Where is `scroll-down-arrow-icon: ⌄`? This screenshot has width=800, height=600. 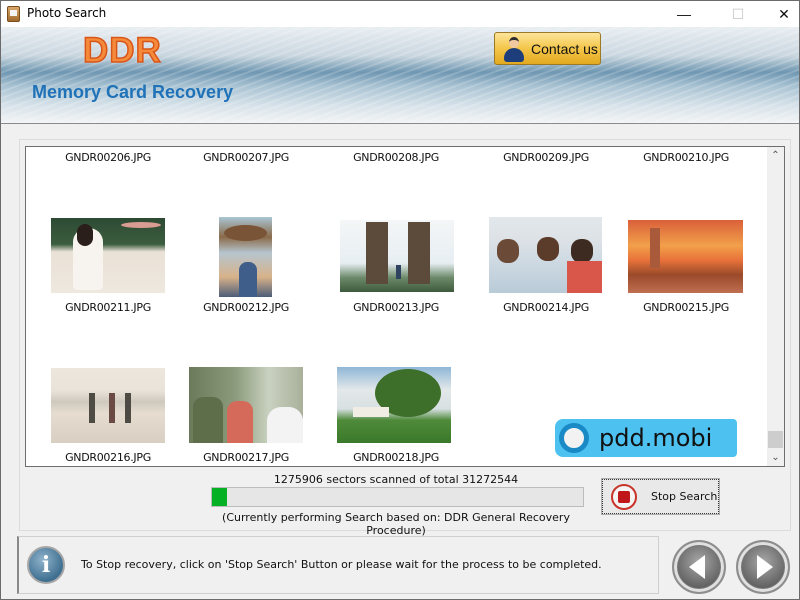
scroll-down-arrow-icon: ⌄ is located at coordinates (775, 457).